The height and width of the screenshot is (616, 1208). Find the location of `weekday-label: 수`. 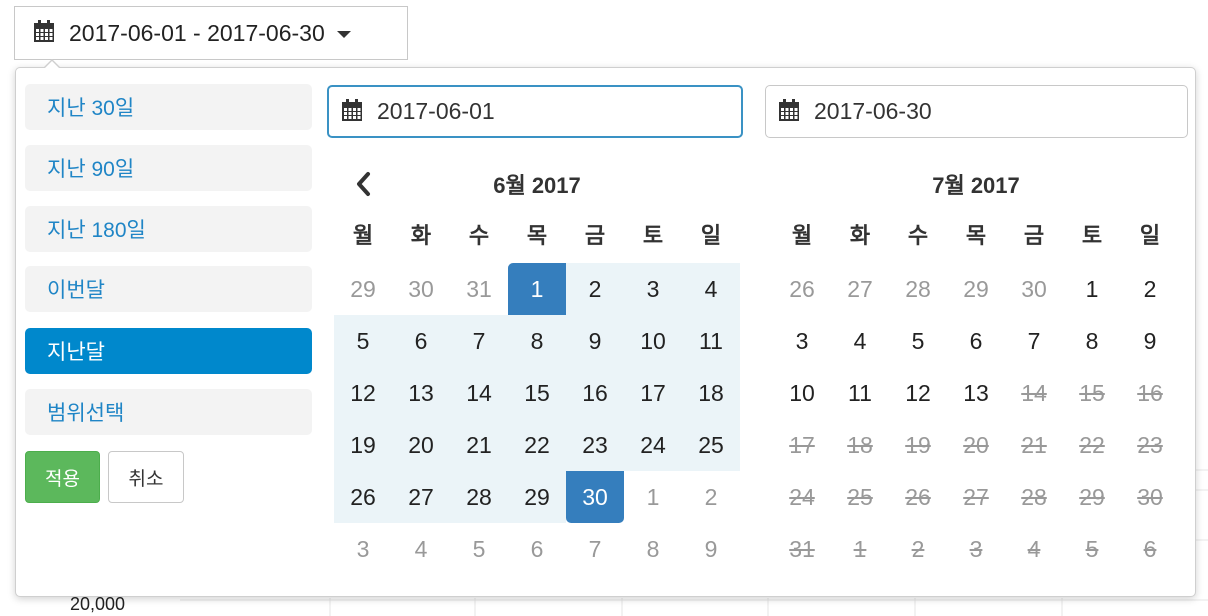

weekday-label: 수 is located at coordinates (479, 236).